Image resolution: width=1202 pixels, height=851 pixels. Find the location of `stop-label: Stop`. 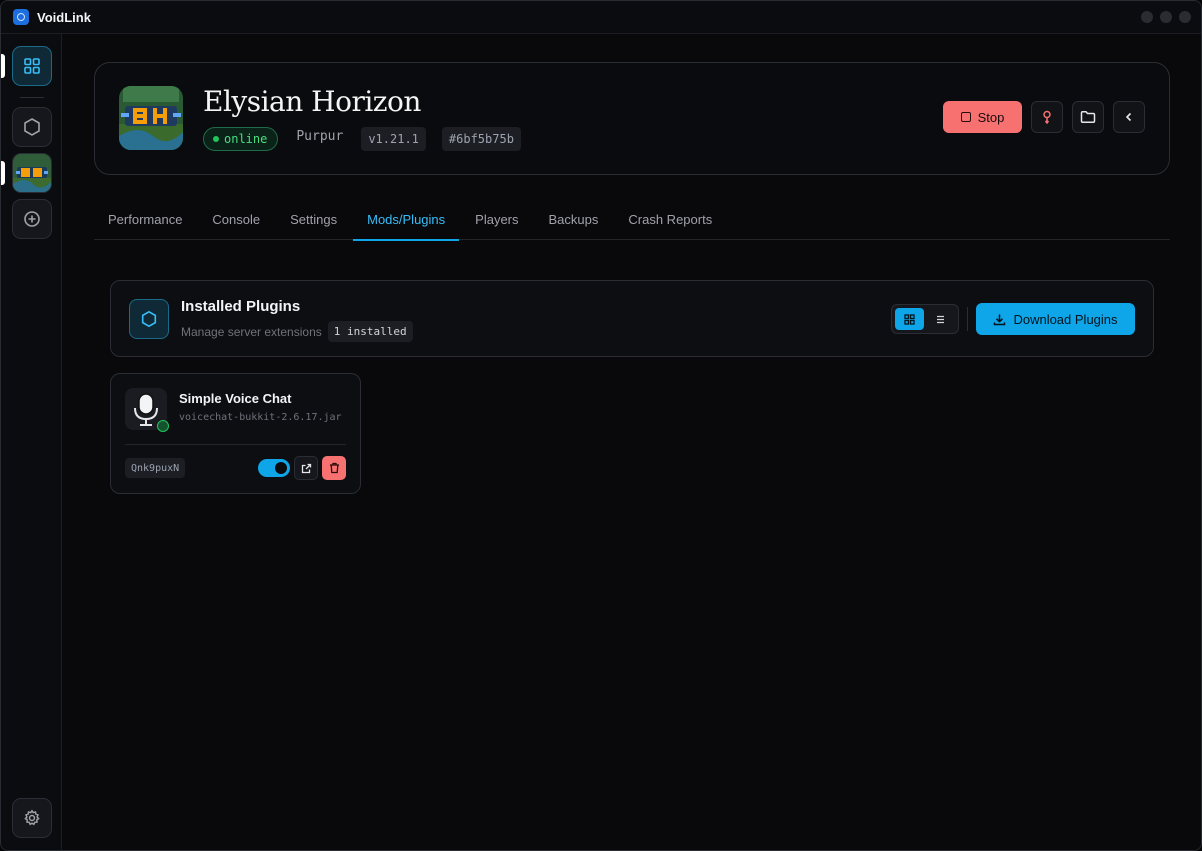

stop-label: Stop is located at coordinates (991, 117).